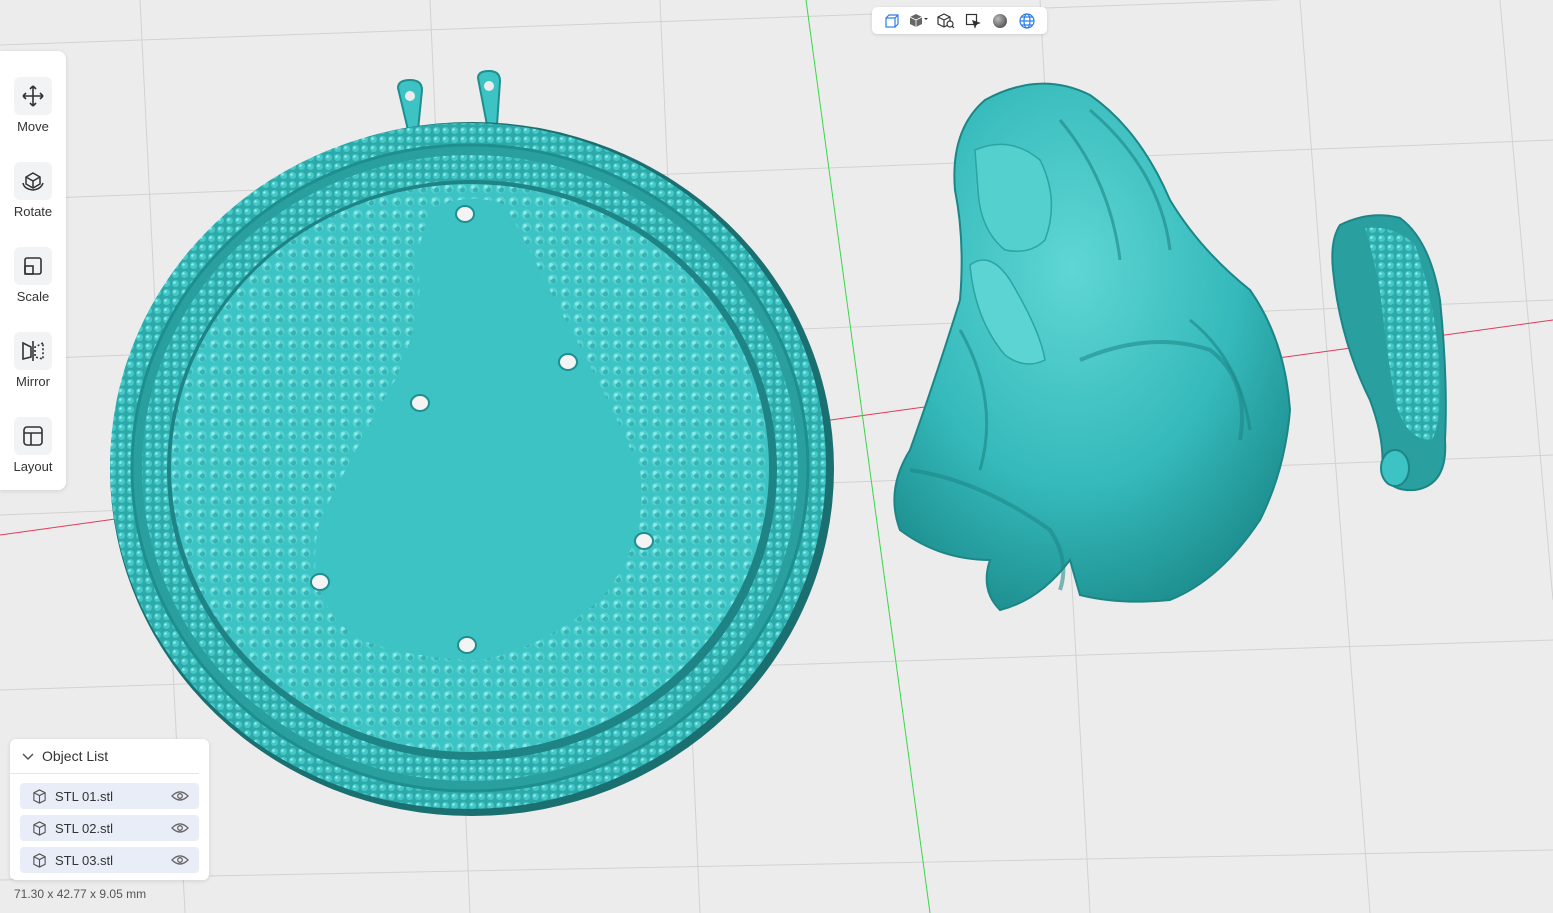 Image resolution: width=1553 pixels, height=913 pixels. What do you see at coordinates (33, 351) in the screenshot?
I see `mirror-icon` at bounding box center [33, 351].